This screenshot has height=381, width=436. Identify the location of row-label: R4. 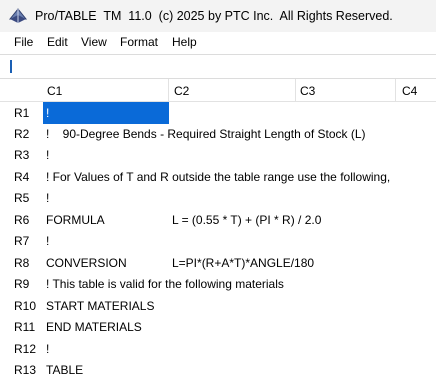
(21, 177).